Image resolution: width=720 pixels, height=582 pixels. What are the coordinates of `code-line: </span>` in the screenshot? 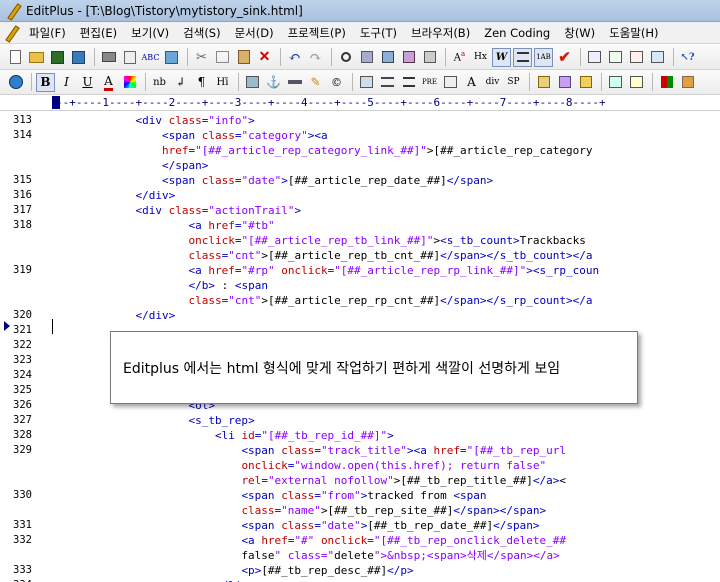 It's located at (360, 165).